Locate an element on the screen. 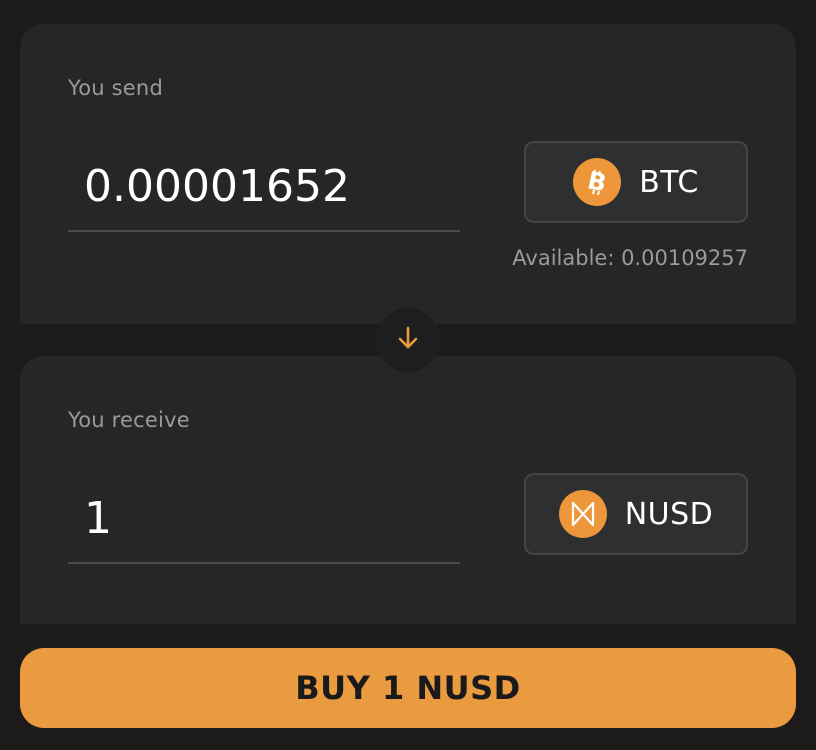 Image resolution: width=816 pixels, height=750 pixels. svg-text: B is located at coordinates (597, 182).